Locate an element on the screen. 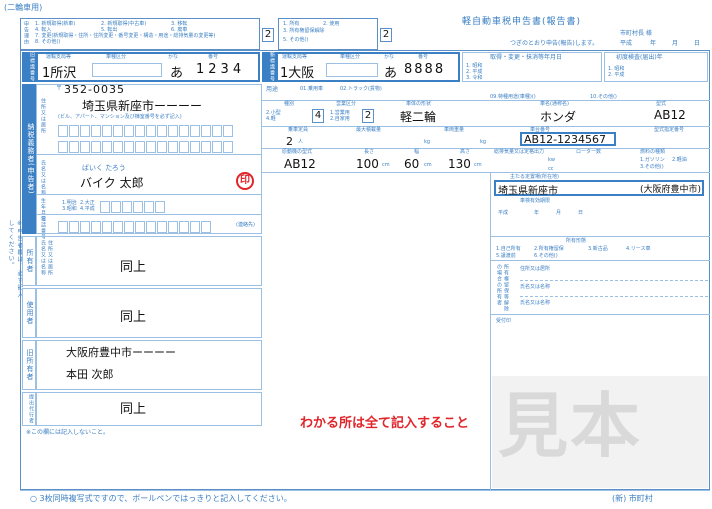  instruction-notice: わかる所は全て記入すること is located at coordinates (385, 423).